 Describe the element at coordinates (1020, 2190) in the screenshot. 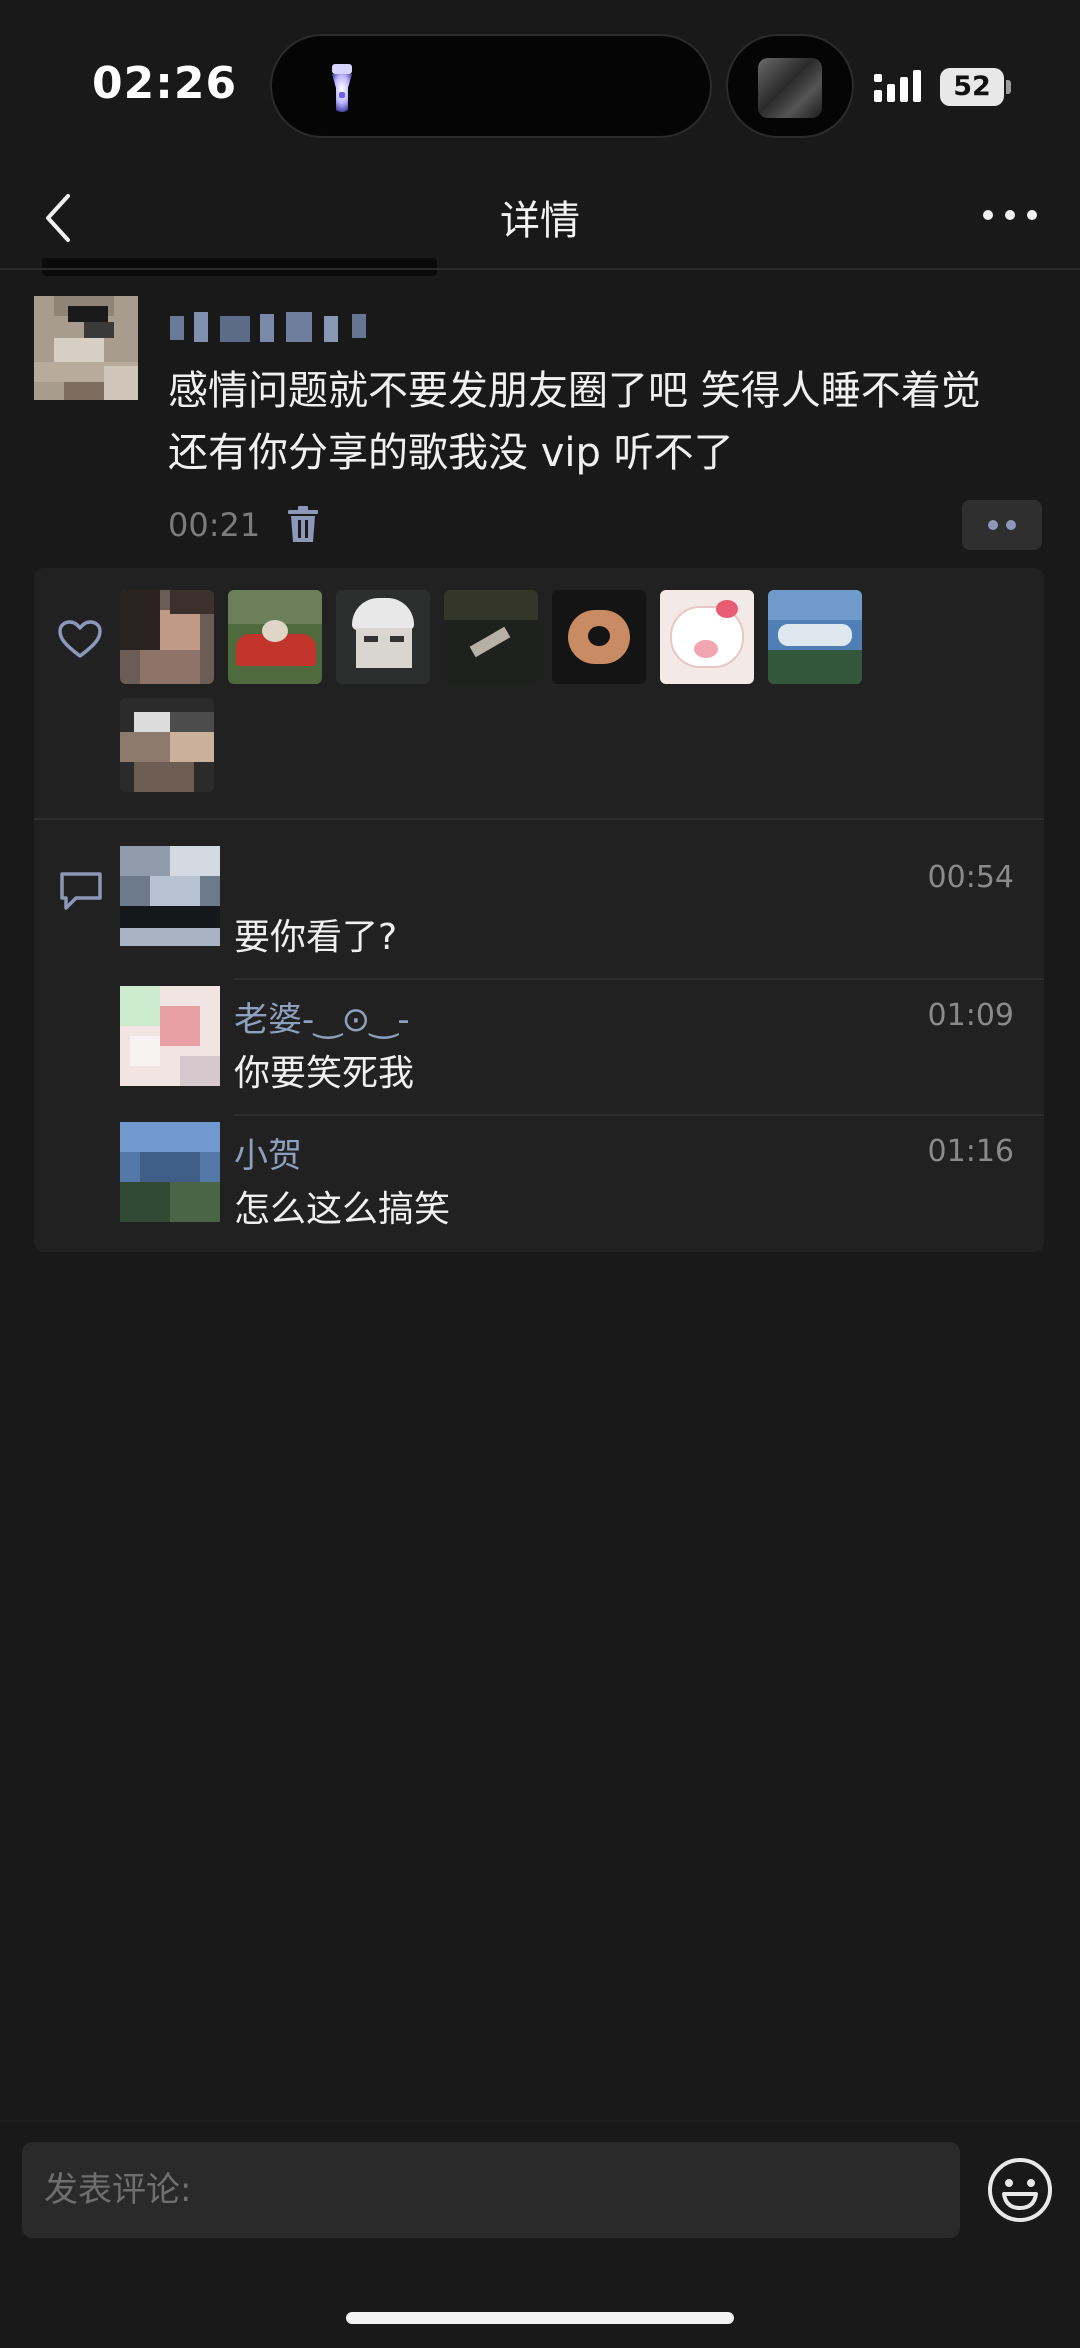

I see `smiley-icon` at that location.